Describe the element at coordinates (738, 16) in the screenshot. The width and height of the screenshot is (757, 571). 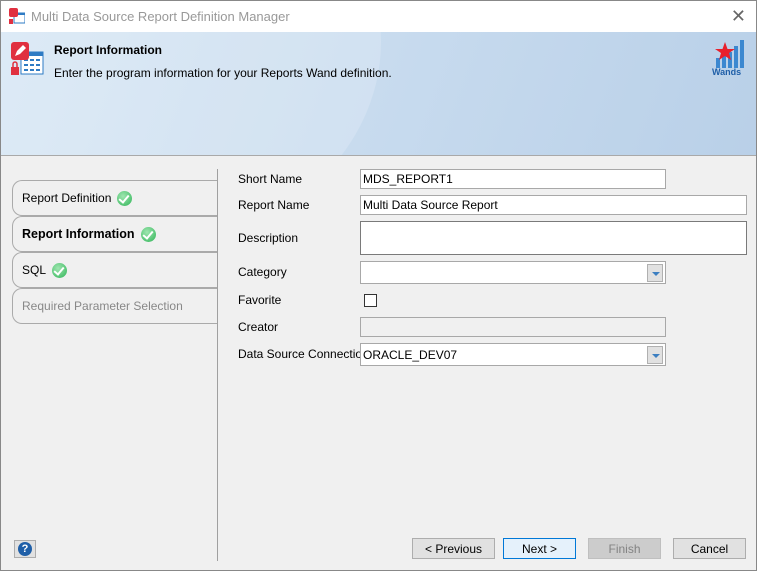
I see `close-icon: ✕` at that location.